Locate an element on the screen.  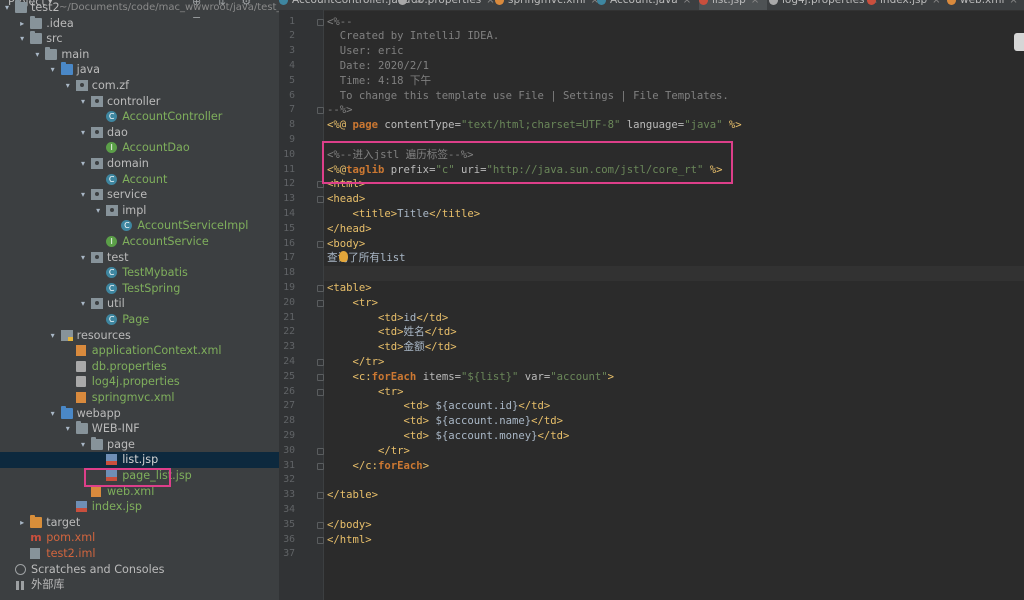
tree-item: ▾ main is located at coordinates (139, 54).